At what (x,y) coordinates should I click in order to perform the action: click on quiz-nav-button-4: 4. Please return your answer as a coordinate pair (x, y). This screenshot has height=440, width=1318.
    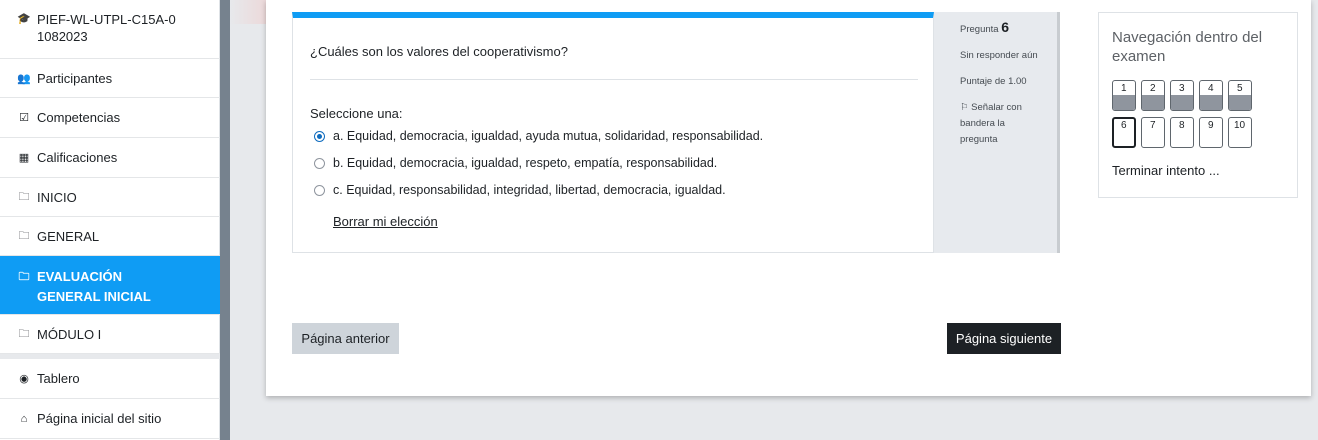
    Looking at the image, I should click on (1211, 95).